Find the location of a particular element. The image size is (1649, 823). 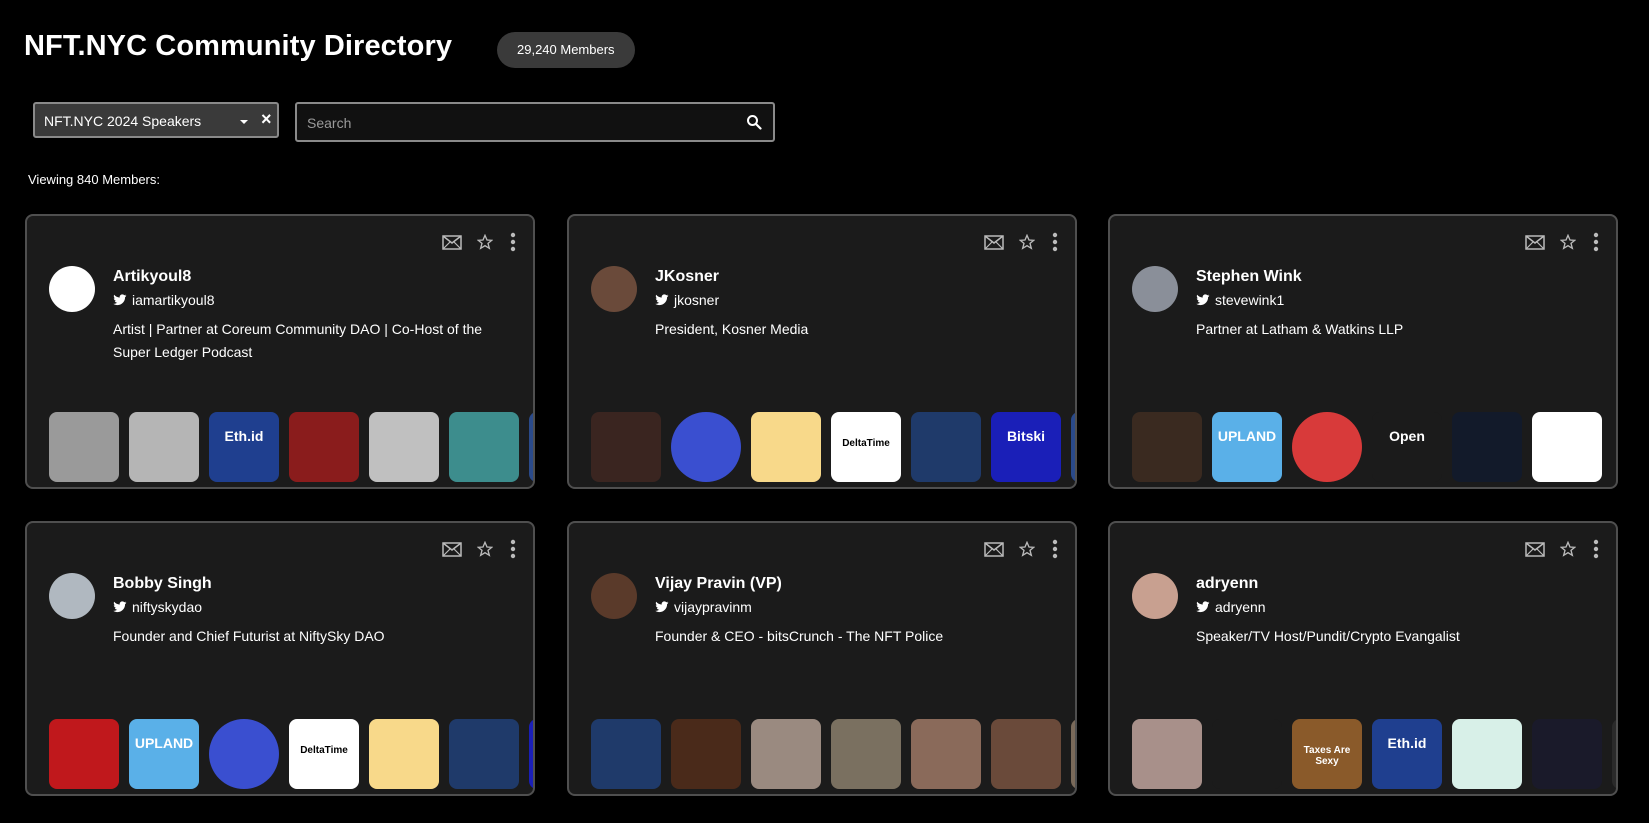

nft-thumbnail: Bitski is located at coordinates (1026, 447).